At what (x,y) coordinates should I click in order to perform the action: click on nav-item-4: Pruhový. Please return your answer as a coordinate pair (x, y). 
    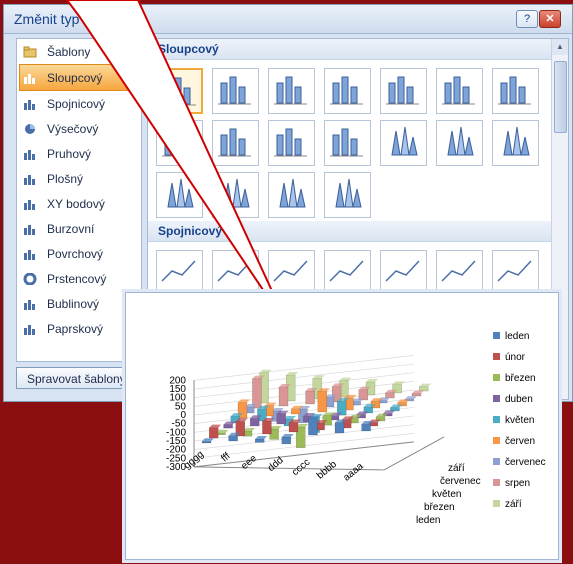
    Looking at the image, I should click on (79, 153).